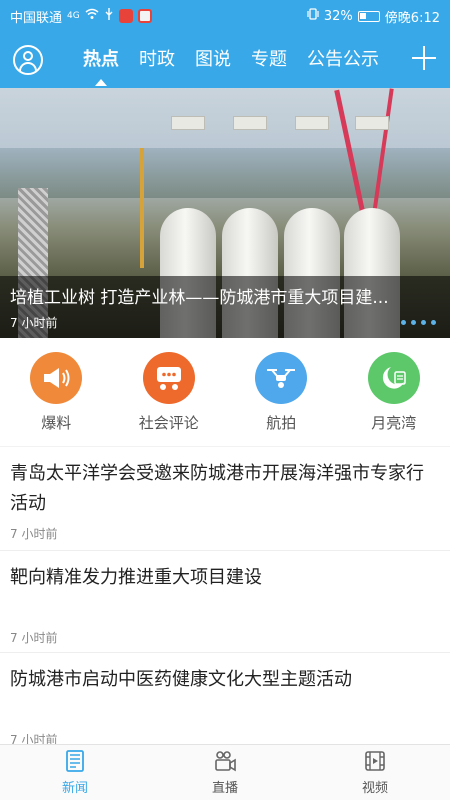  Describe the element at coordinates (225, 601) in the screenshot. I see `news-item: 靶向精准发力推进重大项目建设 7 小时前` at that location.